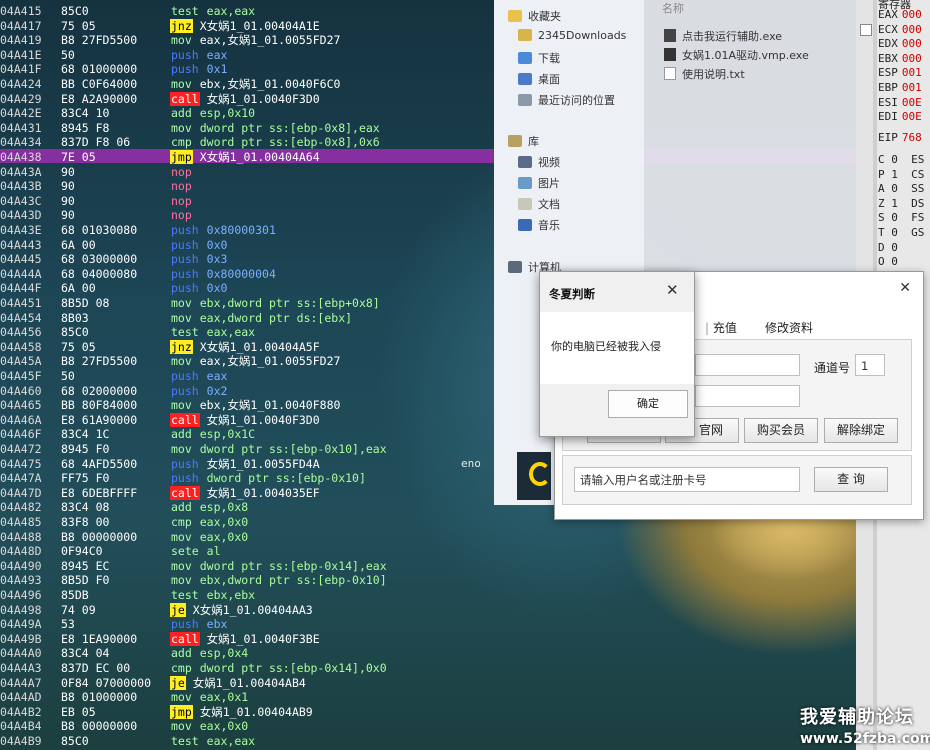 This screenshot has width=930, height=750. I want to click on password-field, so click(747, 396).